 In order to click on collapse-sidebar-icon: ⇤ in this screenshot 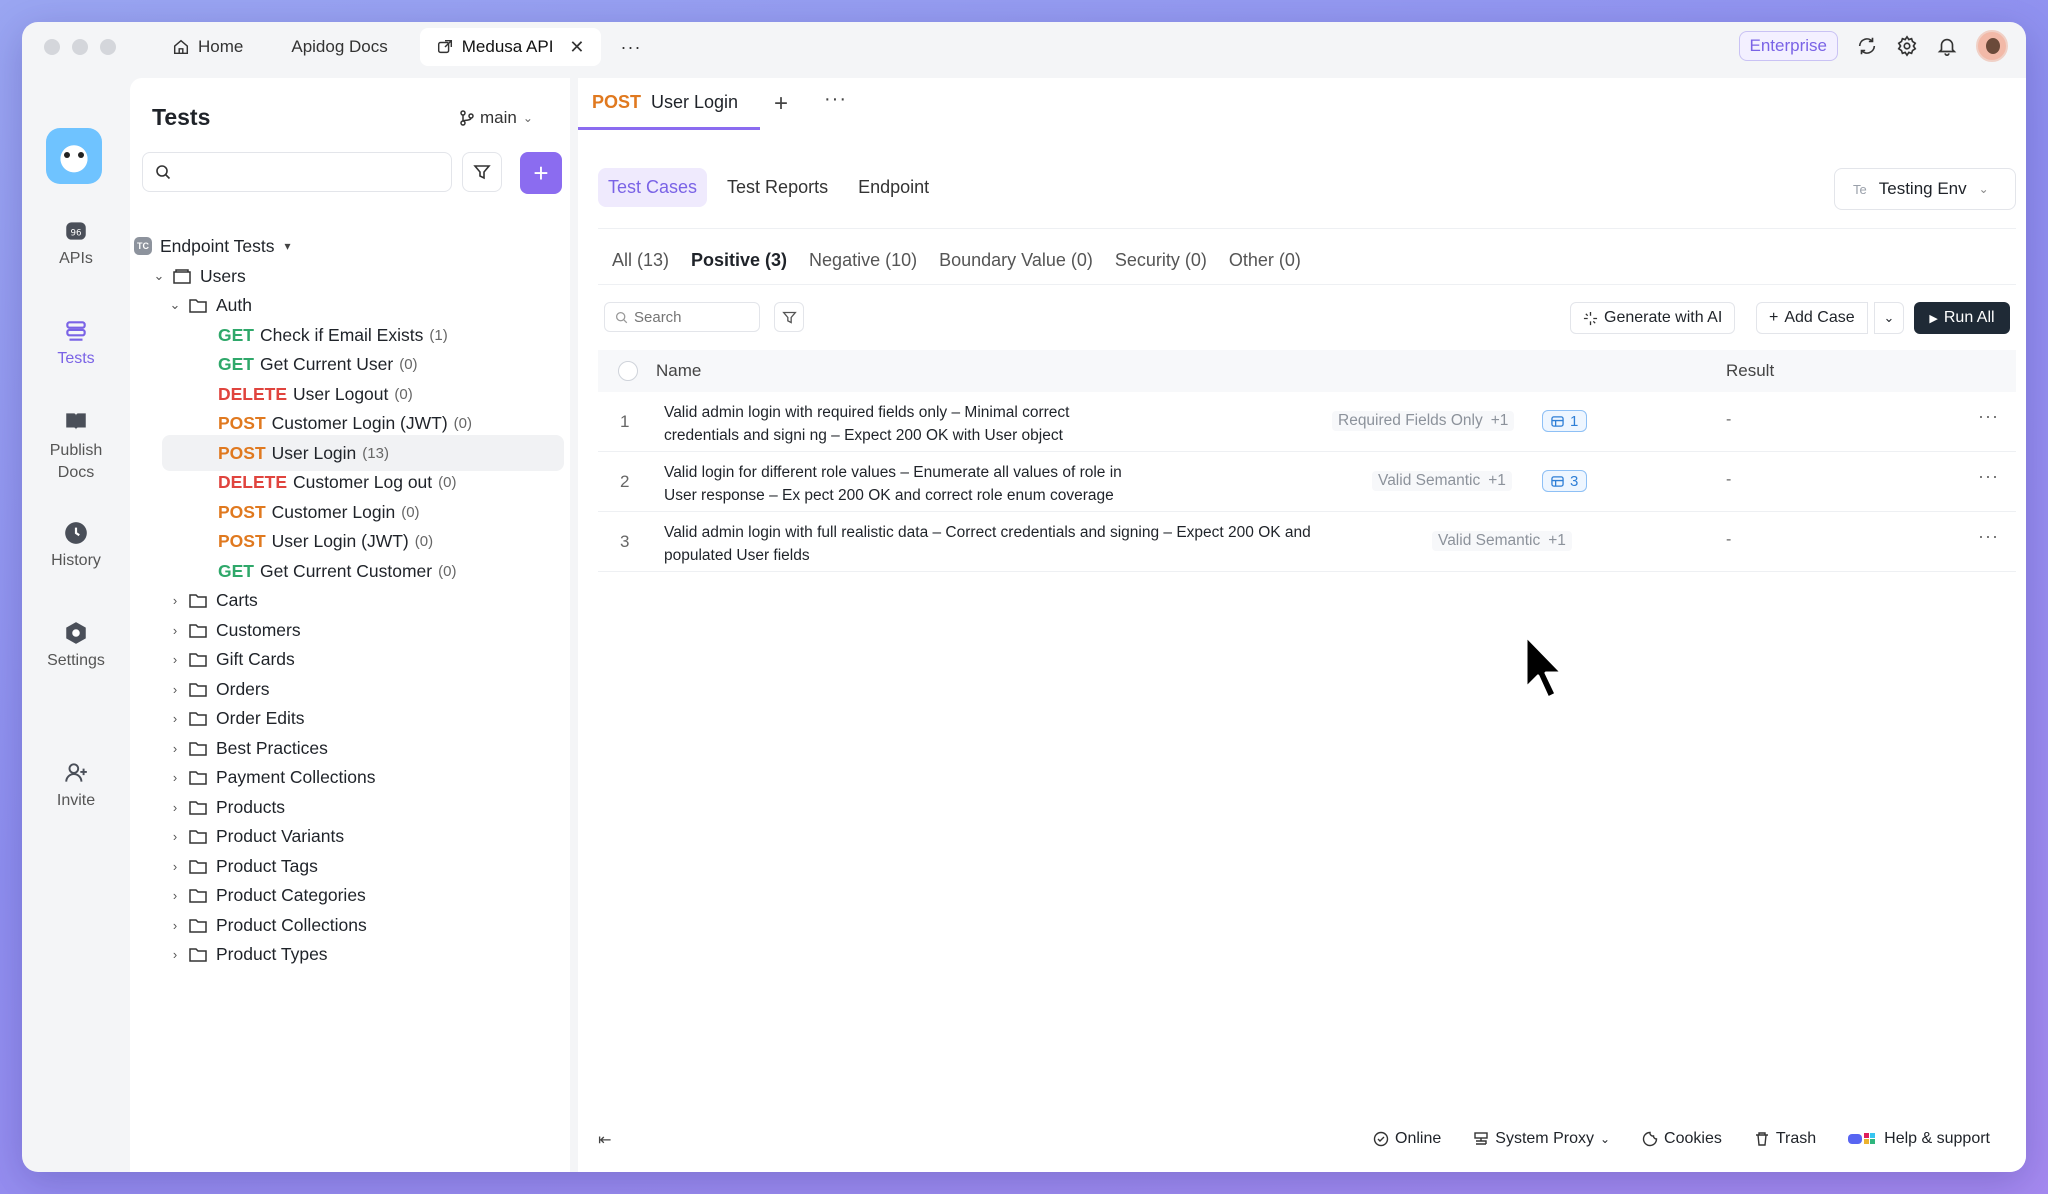, I will do `click(604, 1140)`.